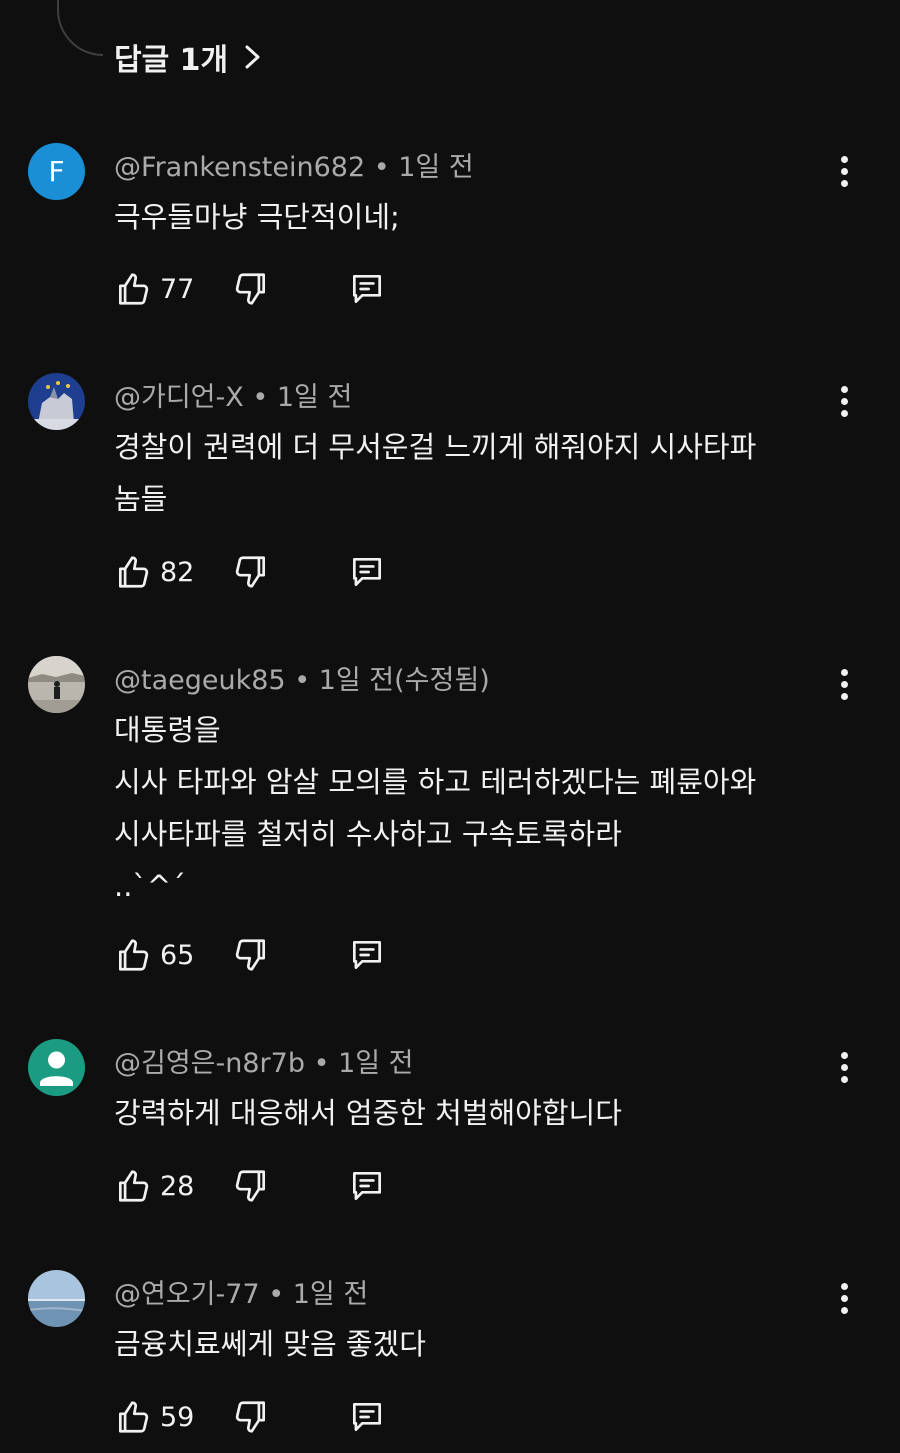  Describe the element at coordinates (80, 28) in the screenshot. I see `thread-connector` at that location.